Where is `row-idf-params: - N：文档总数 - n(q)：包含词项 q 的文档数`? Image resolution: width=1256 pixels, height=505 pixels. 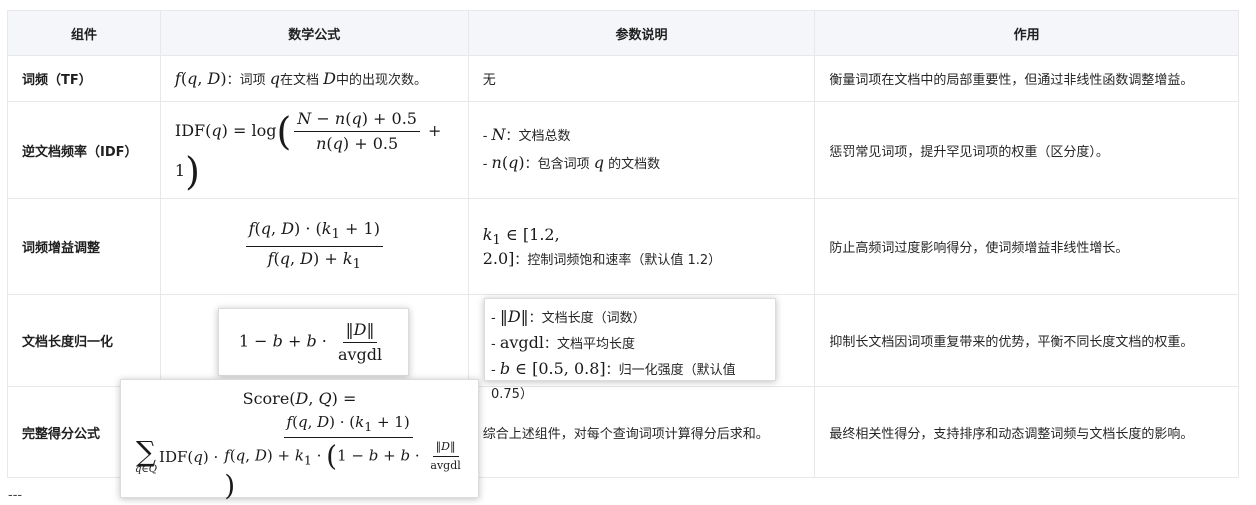
row-idf-params: - N：文档总数 - n(q)：包含词项 q 的文档数 is located at coordinates (641, 150).